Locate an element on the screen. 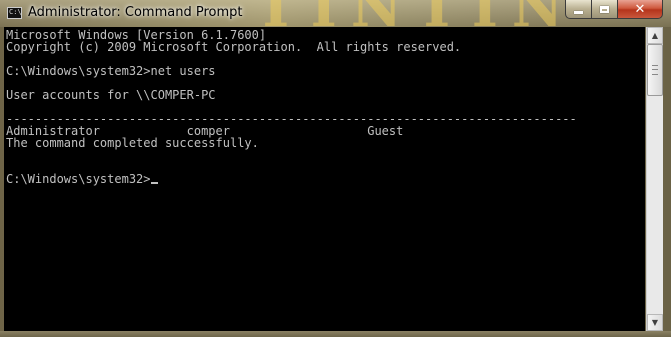 The height and width of the screenshot is (337, 671). minimize-button is located at coordinates (578, 9).